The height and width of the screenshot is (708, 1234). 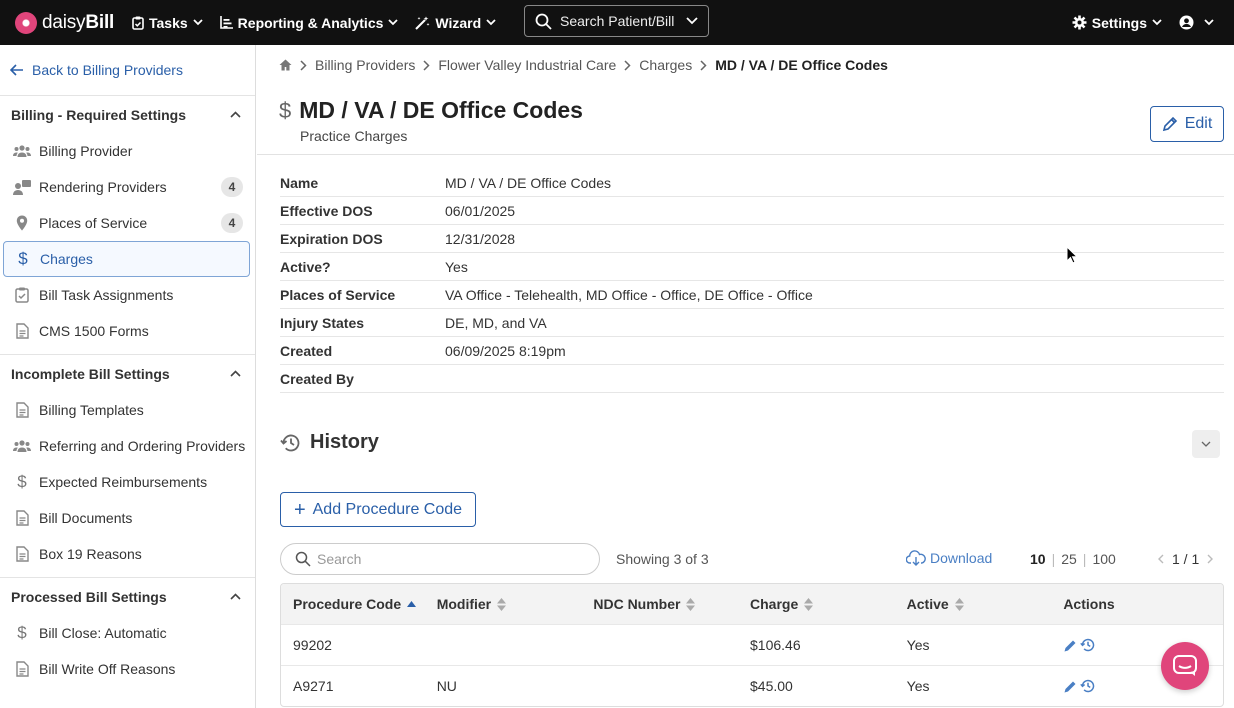 I want to click on cell-procedure-code: A9271, so click(x=313, y=686).